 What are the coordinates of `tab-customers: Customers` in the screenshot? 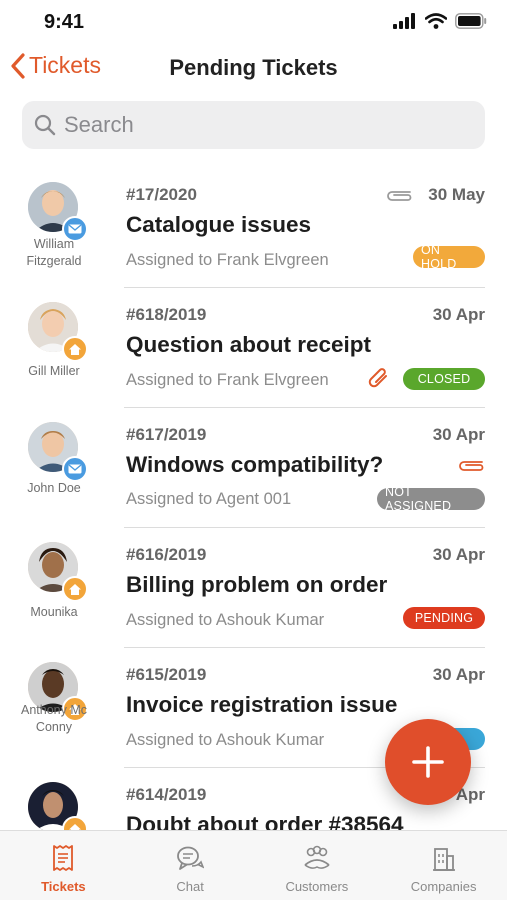 It's located at (317, 865).